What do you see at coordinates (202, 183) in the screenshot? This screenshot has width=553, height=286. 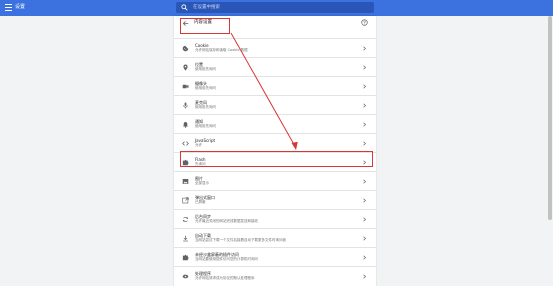 I see `setting-subtitle: 全部显示` at bounding box center [202, 183].